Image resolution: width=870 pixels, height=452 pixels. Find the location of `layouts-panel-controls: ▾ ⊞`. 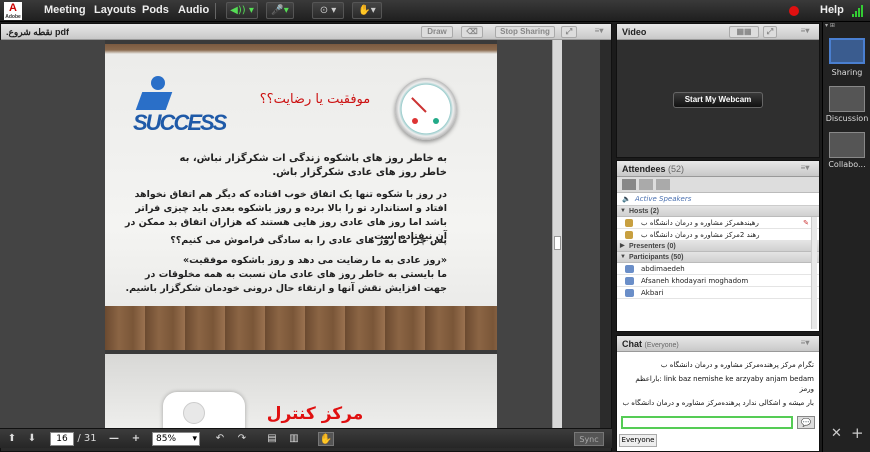

layouts-panel-controls: ▾ ⊞ is located at coordinates (847, 26).